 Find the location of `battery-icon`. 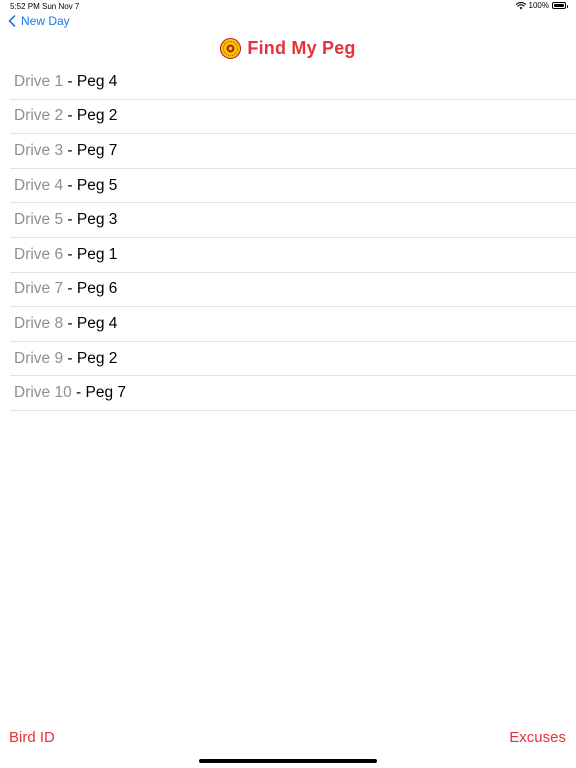

battery-icon is located at coordinates (560, 5).